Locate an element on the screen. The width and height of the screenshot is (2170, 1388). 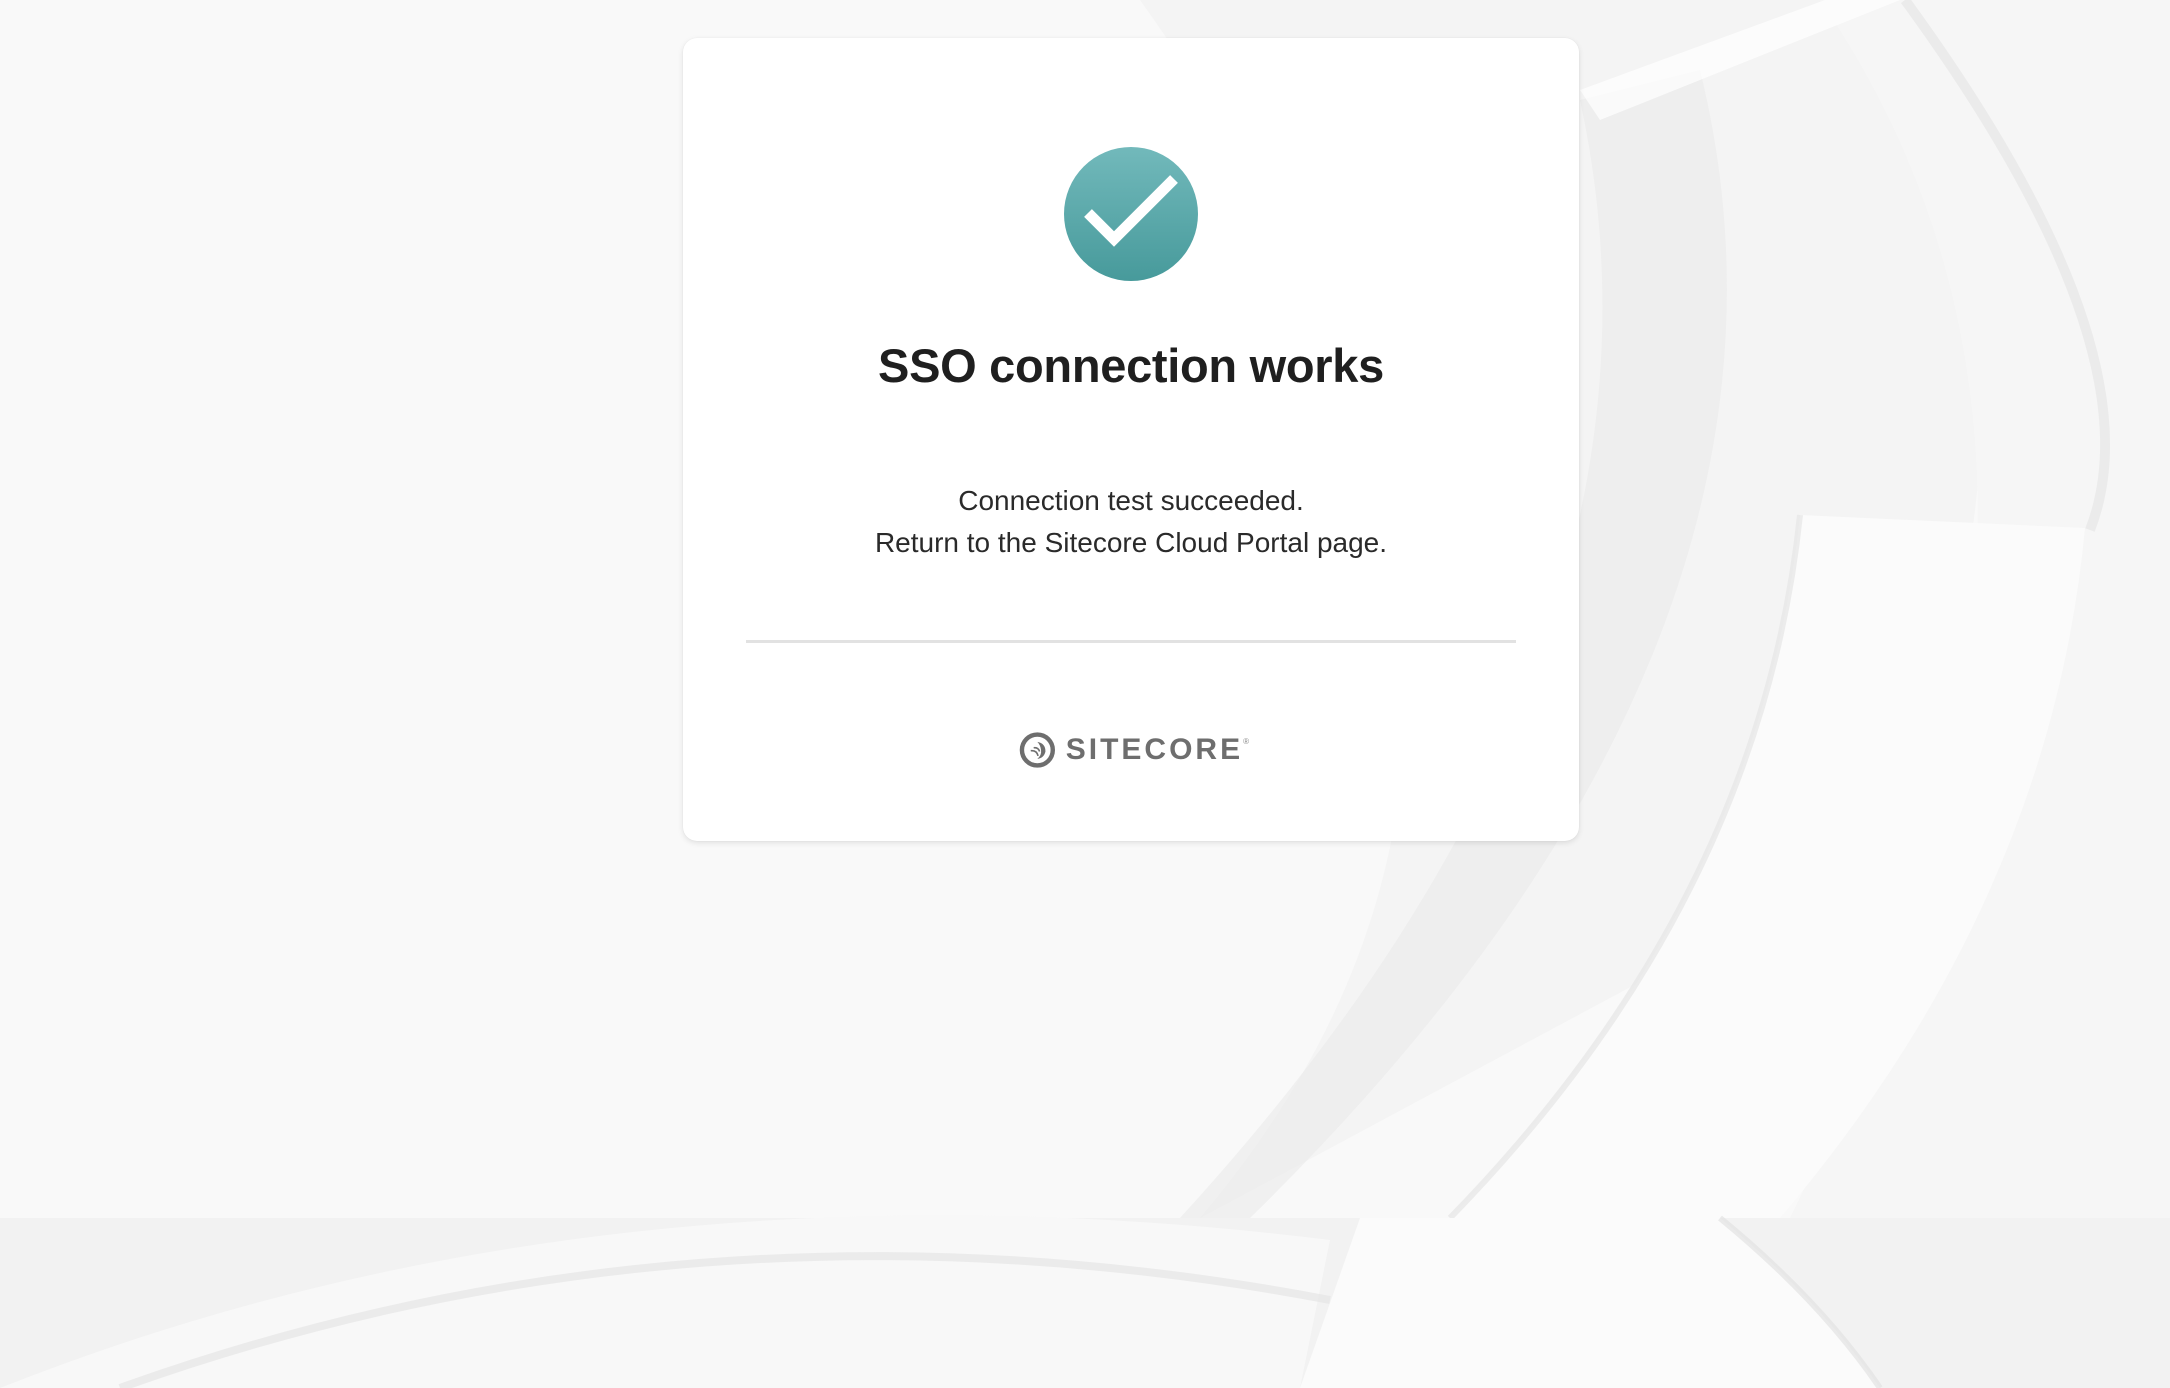
sitecore-logo: SITECORE ® is located at coordinates (1134, 750).